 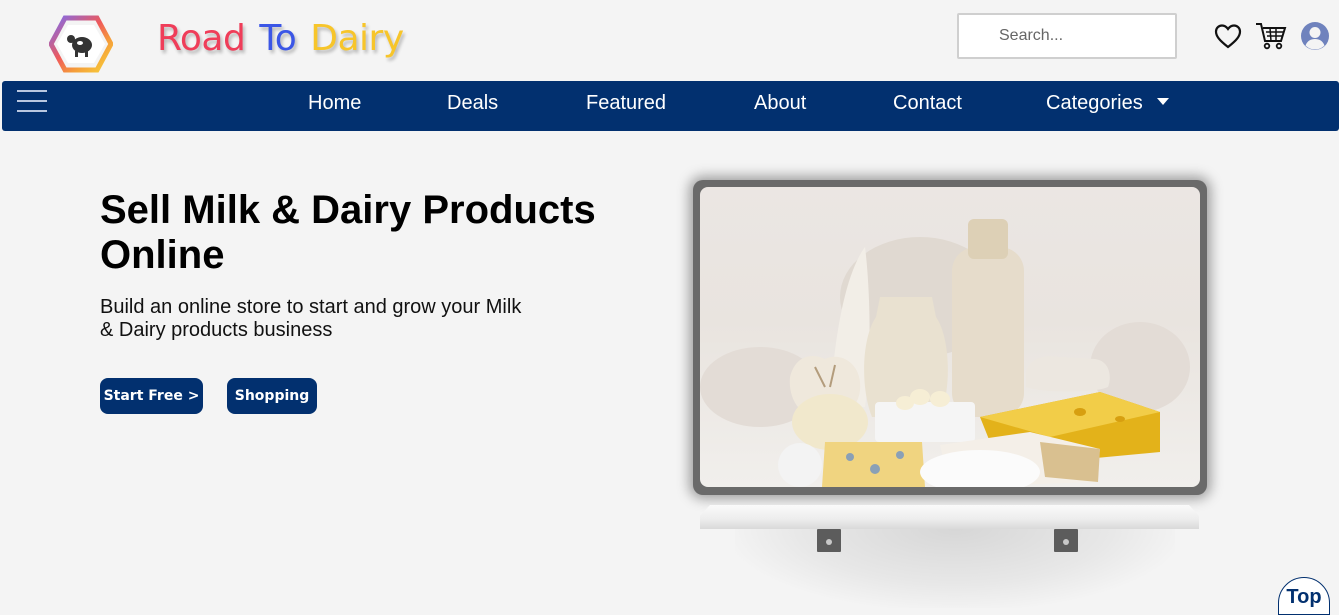 What do you see at coordinates (1304, 596) in the screenshot?
I see `back-to-top-button: Top` at bounding box center [1304, 596].